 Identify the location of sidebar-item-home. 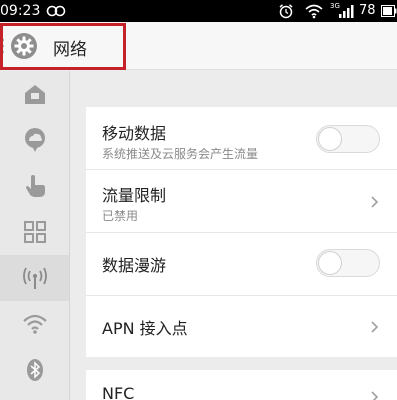
(34, 94).